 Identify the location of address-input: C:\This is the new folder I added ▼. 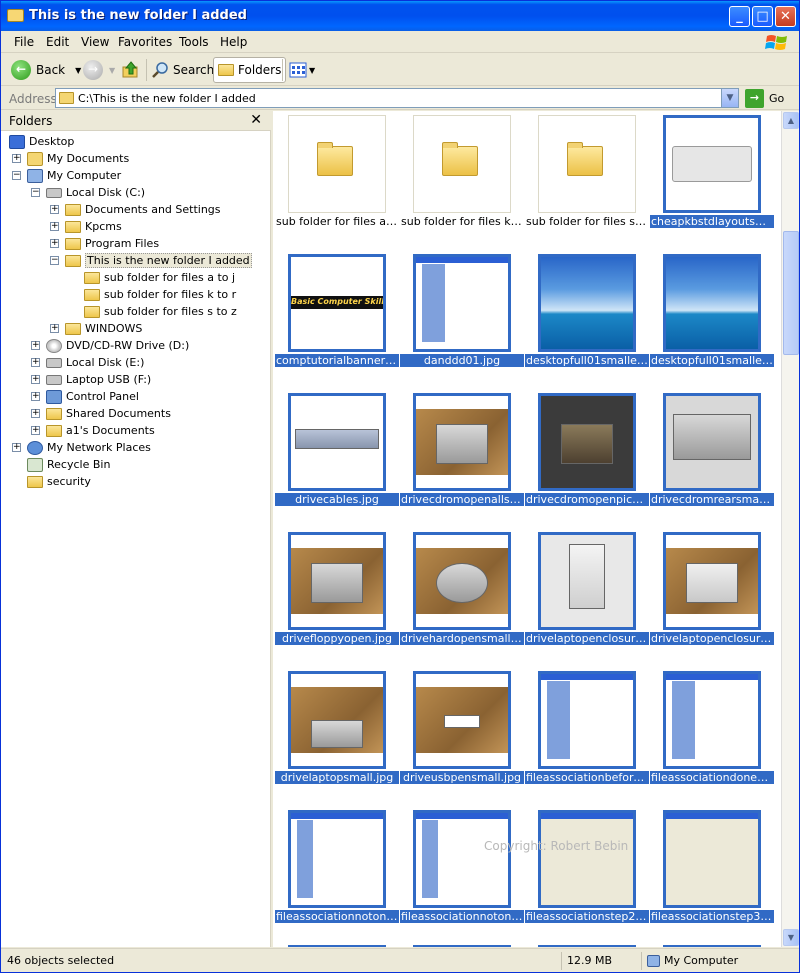
(397, 98).